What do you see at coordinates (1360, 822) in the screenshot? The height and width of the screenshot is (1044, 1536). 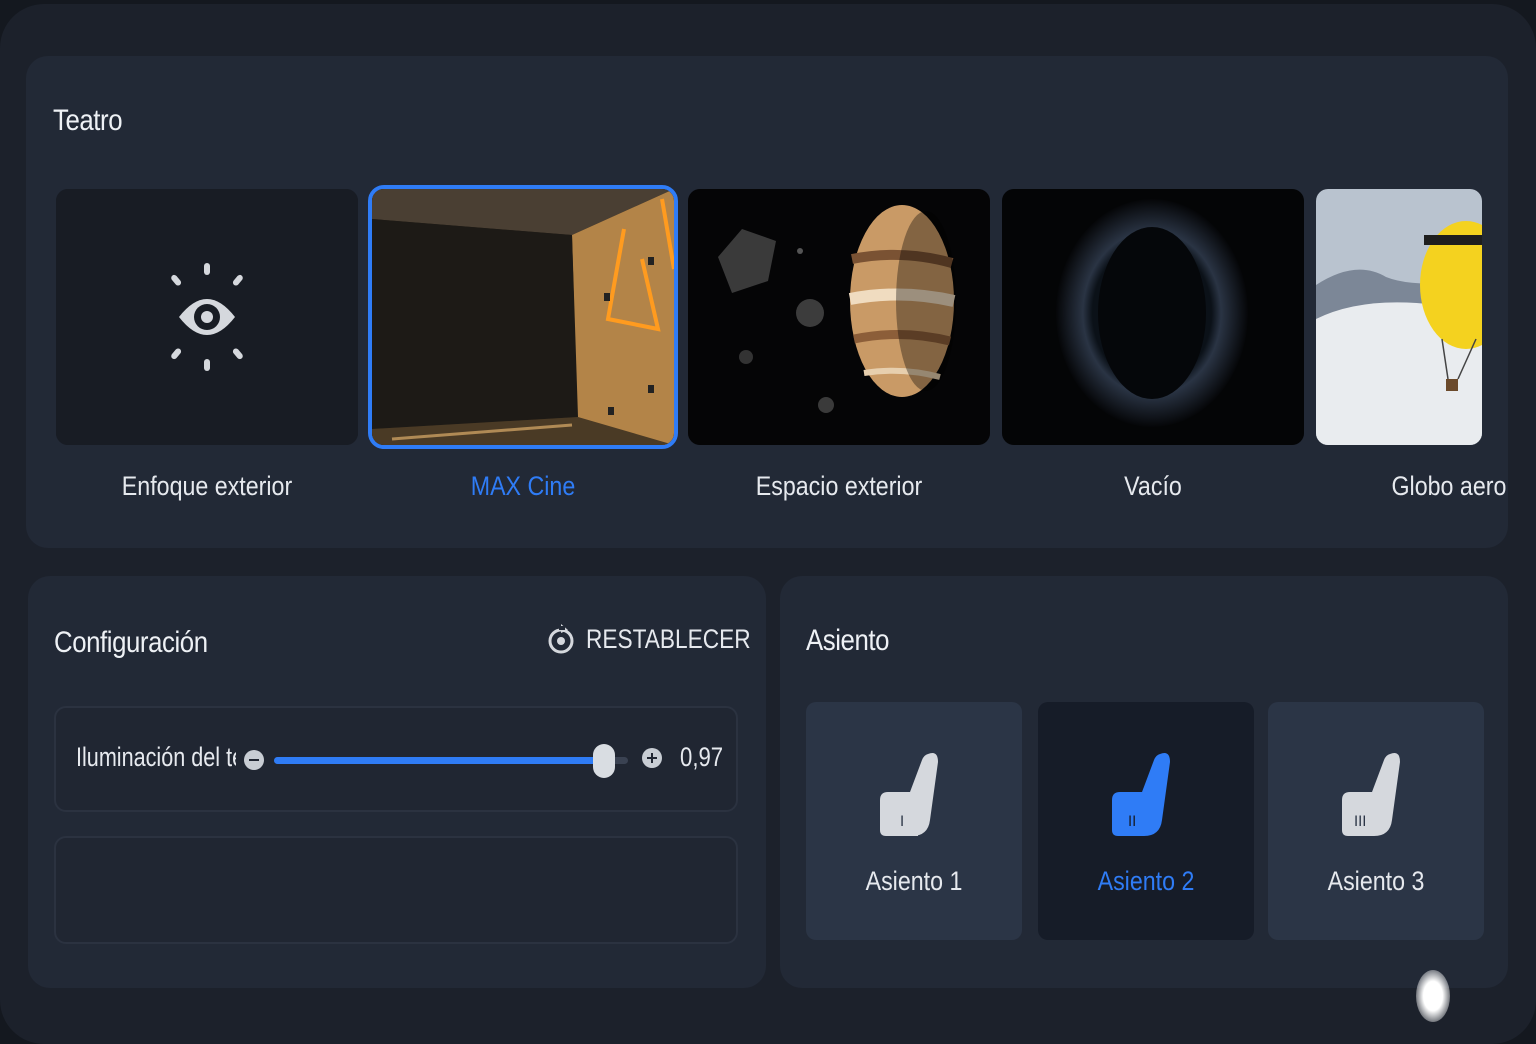 I see `svg-text: III` at bounding box center [1360, 822].